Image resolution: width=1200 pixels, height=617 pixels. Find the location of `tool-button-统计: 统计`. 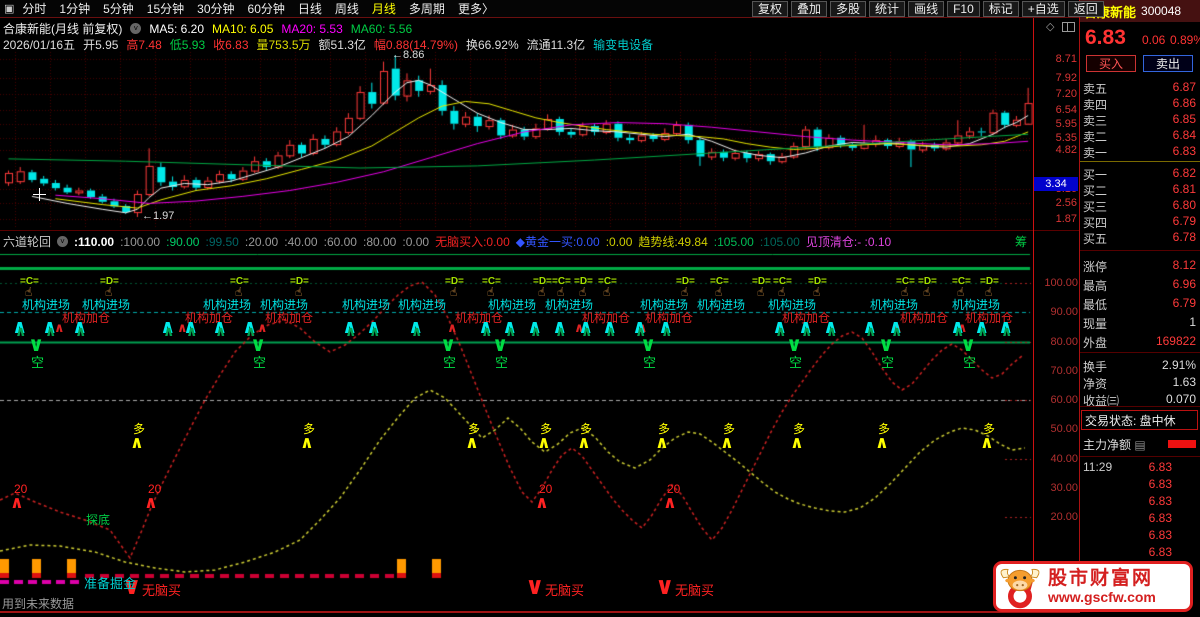

tool-button-统计: 统计 is located at coordinates (887, 9).